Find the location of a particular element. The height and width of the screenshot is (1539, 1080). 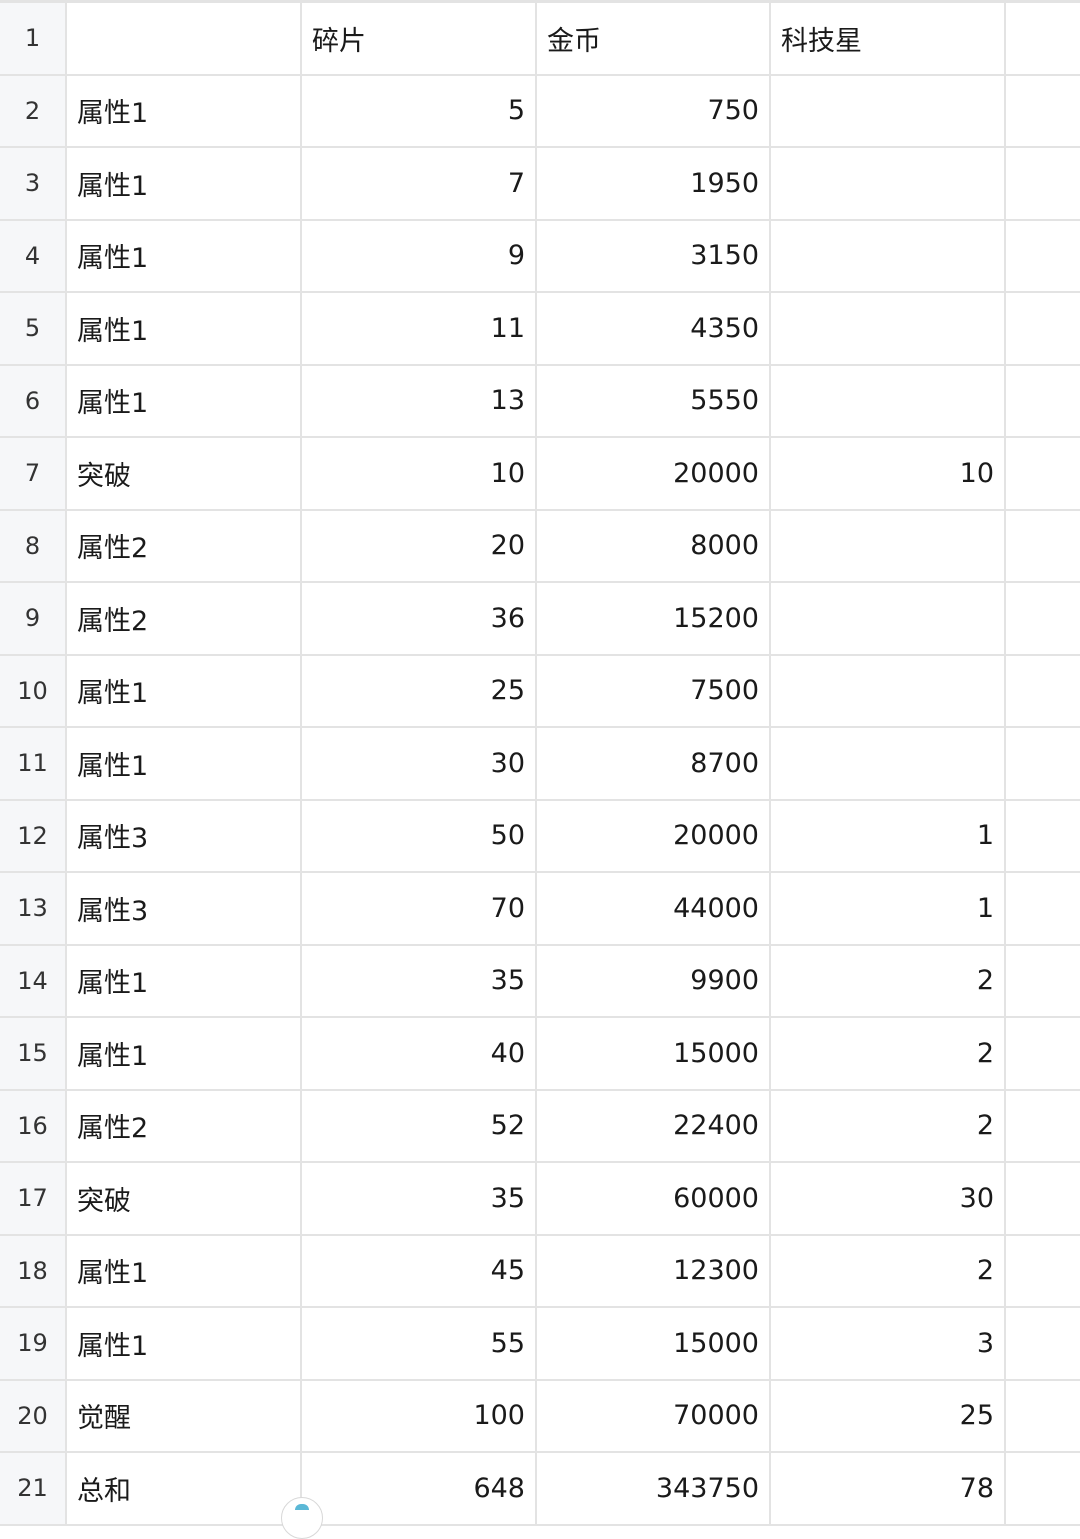

cell-shards: 52 is located at coordinates (419, 1126).